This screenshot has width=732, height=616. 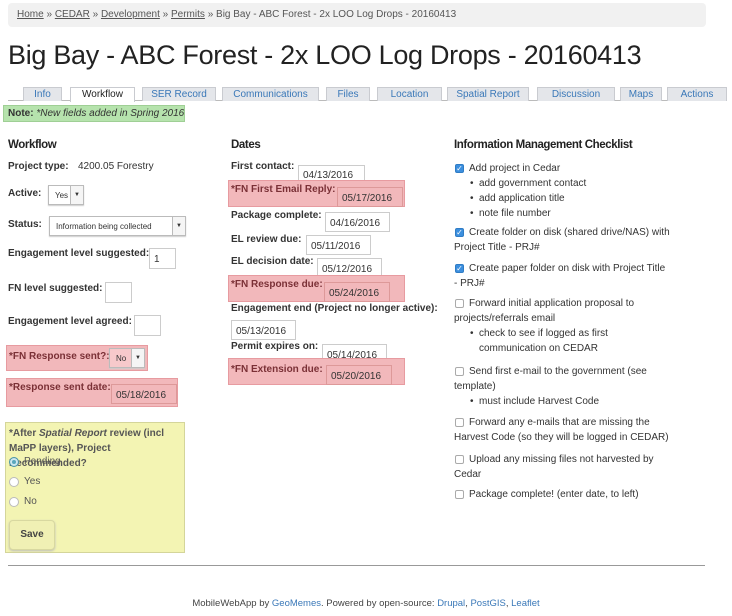 I want to click on note-banner: Note: *New fields added in Spring 2016, so click(x=94, y=113).